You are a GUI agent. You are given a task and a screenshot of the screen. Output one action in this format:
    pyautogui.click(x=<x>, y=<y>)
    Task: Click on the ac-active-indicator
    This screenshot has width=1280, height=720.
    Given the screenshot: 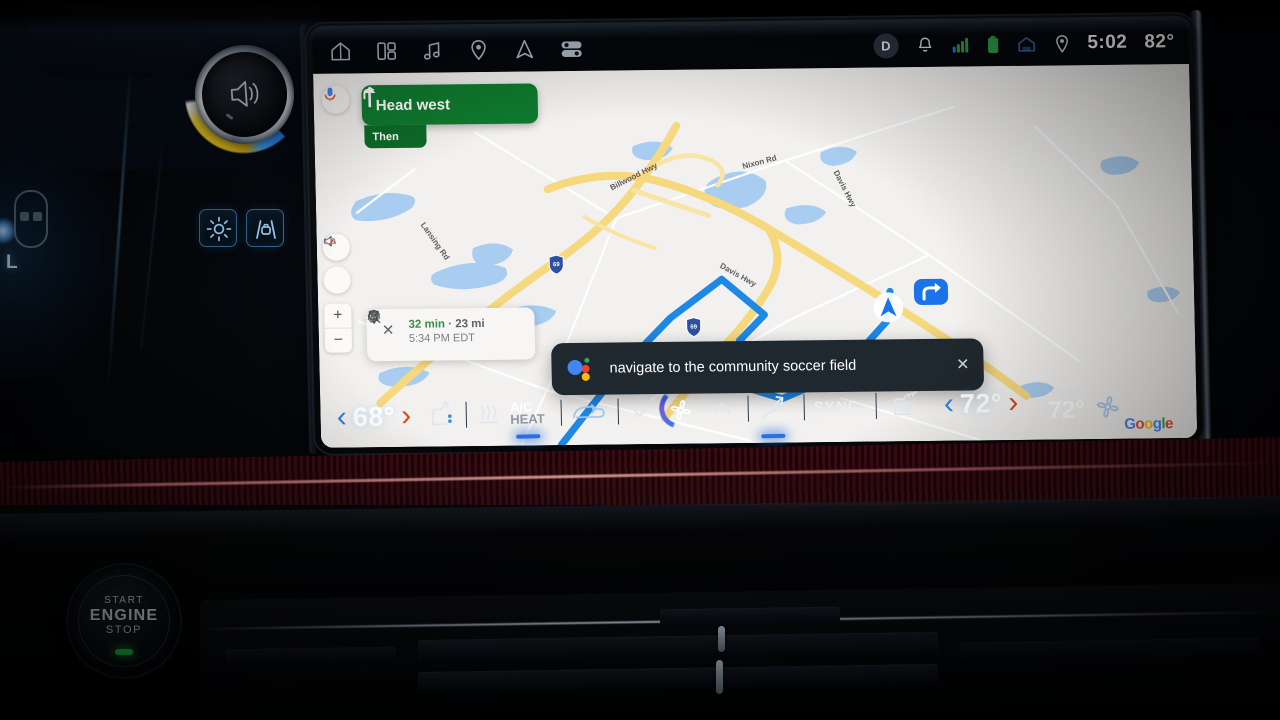 What is the action you would take?
    pyautogui.click(x=527, y=436)
    